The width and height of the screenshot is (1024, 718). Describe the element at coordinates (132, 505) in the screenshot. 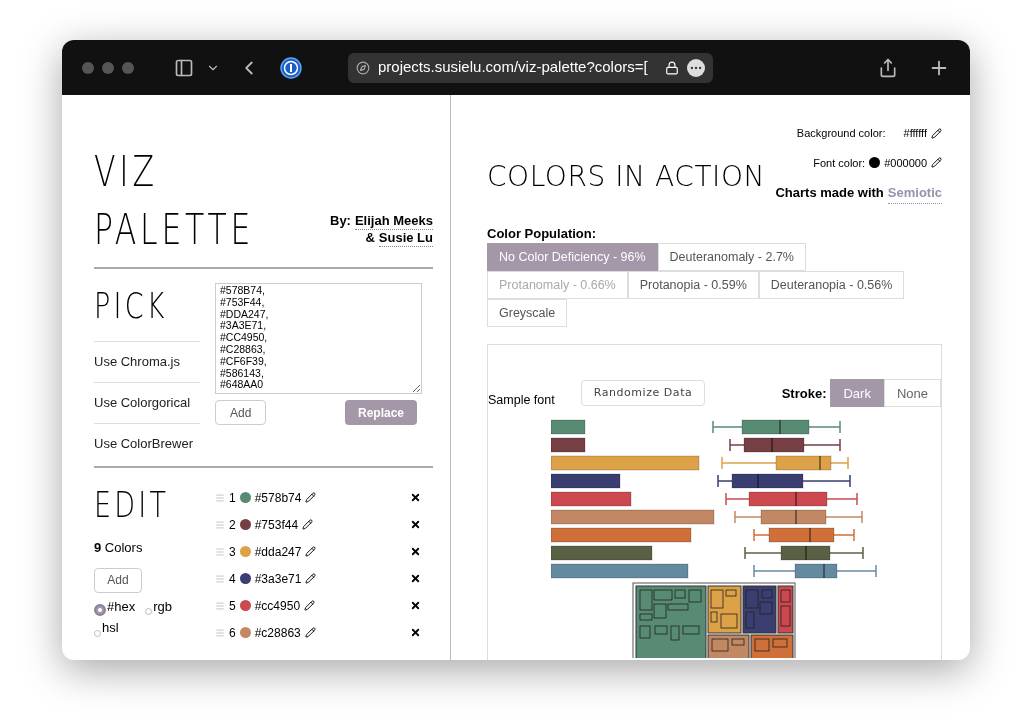

I see `section-heading: EDIT` at that location.